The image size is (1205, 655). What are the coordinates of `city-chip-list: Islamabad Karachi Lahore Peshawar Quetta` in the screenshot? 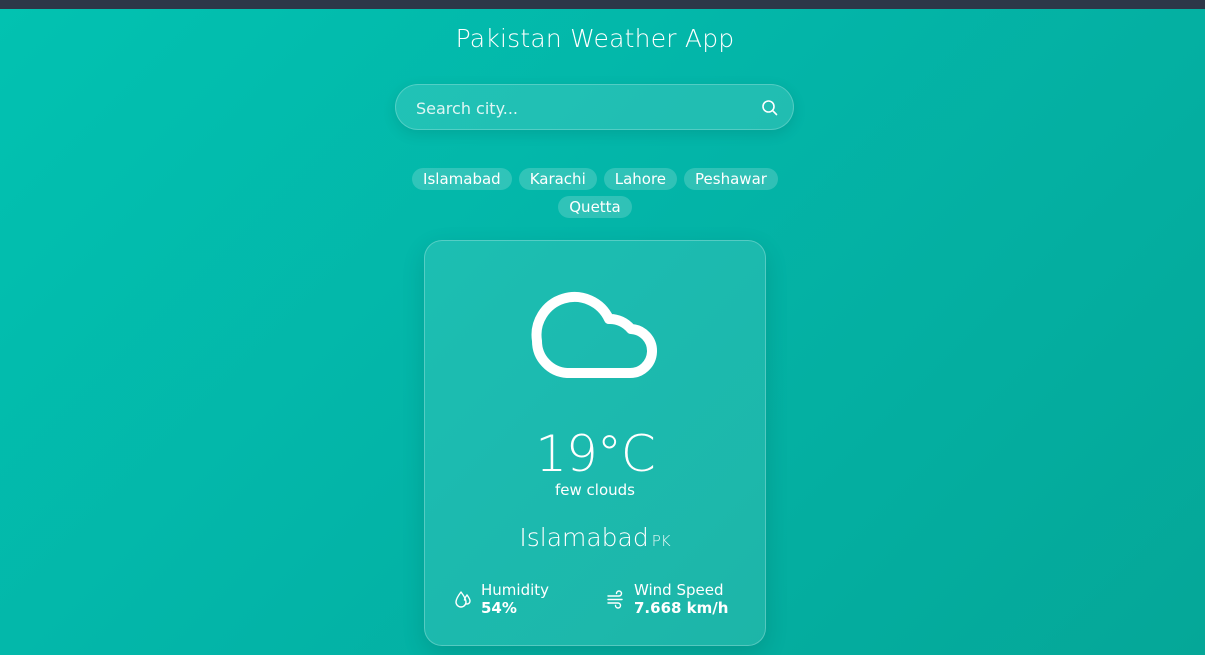 It's located at (595, 193).